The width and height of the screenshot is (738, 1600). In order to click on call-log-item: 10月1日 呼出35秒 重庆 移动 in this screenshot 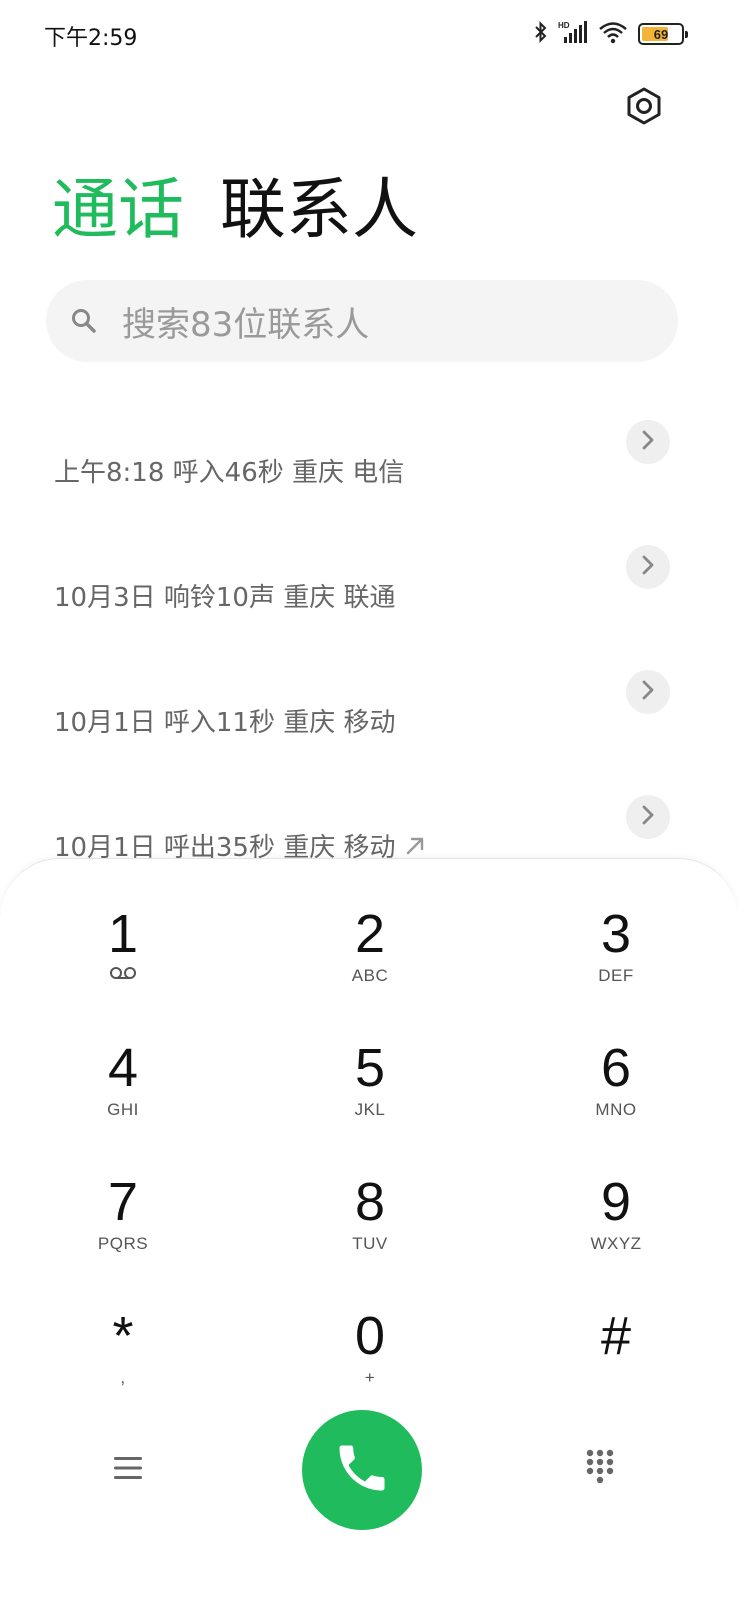, I will do `click(369, 827)`.